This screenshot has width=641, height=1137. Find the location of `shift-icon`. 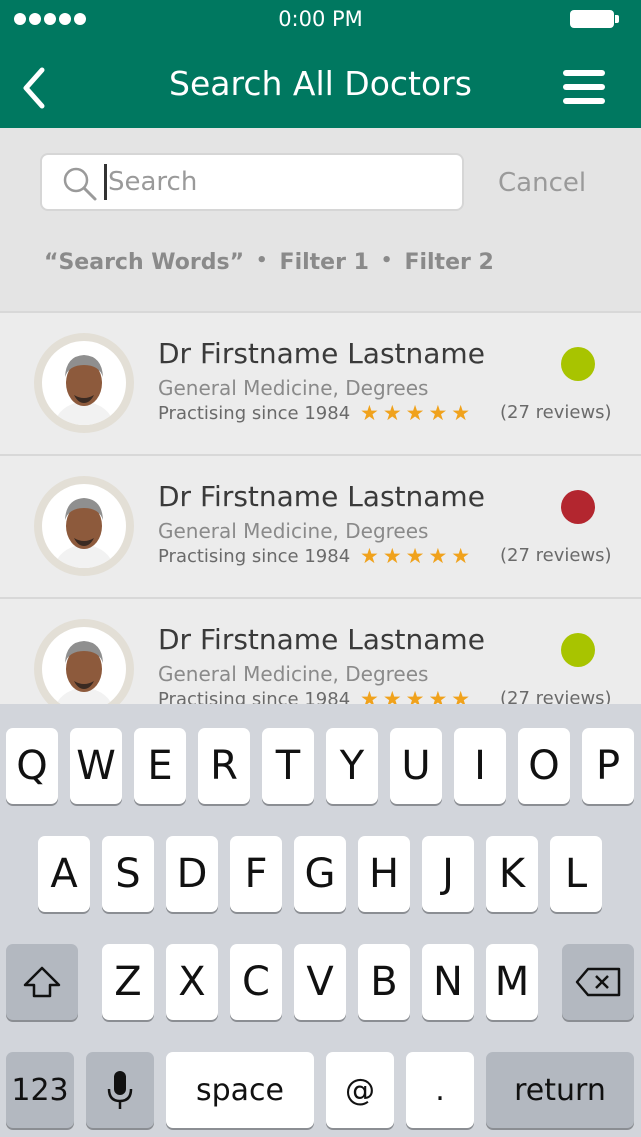

shift-icon is located at coordinates (42, 982).